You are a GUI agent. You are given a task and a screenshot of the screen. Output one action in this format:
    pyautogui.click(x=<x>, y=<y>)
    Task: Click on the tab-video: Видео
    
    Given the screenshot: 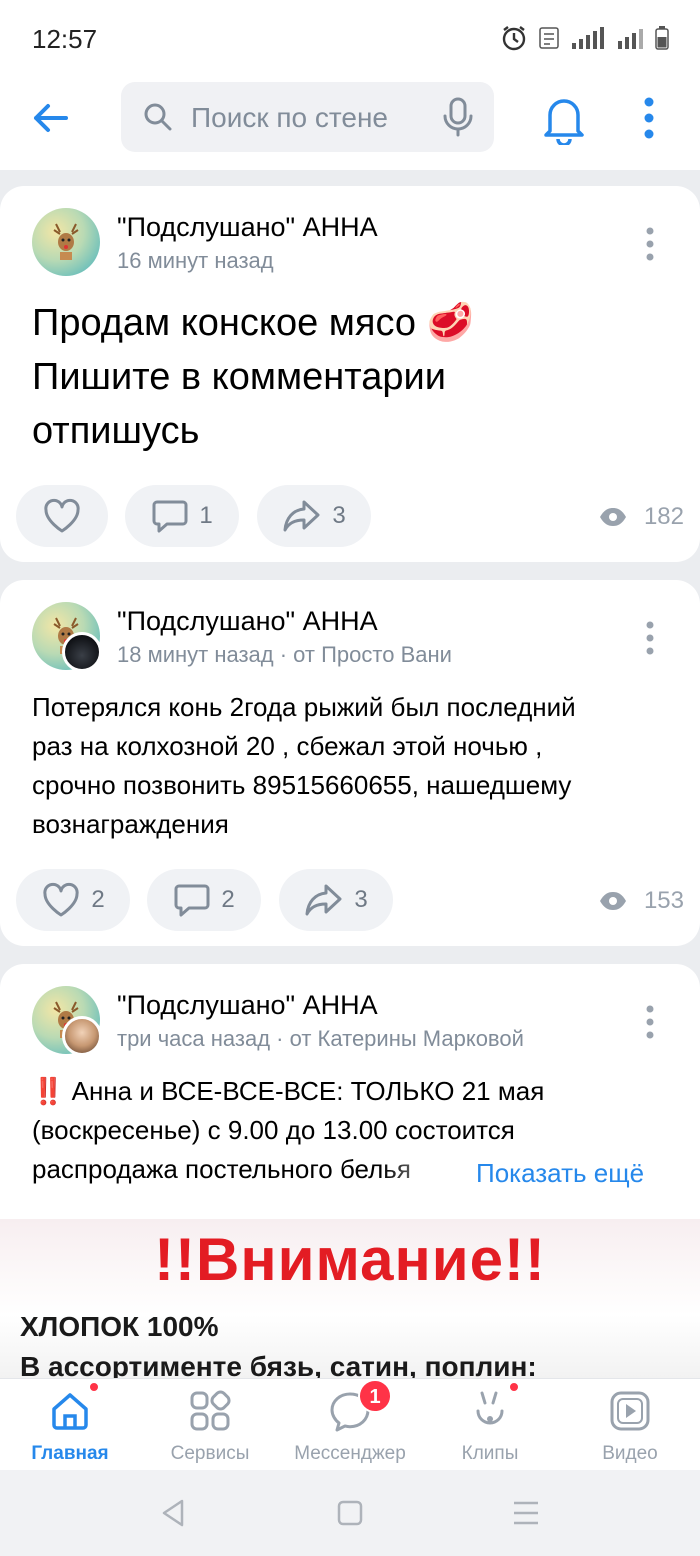 What is the action you would take?
    pyautogui.click(x=630, y=1425)
    